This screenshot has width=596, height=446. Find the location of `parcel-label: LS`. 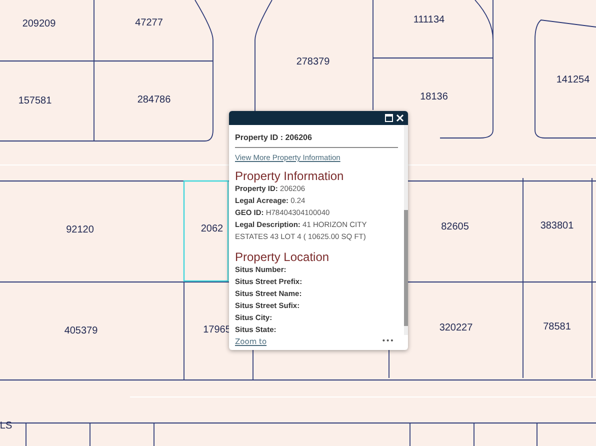

parcel-label: LS is located at coordinates (6, 426).